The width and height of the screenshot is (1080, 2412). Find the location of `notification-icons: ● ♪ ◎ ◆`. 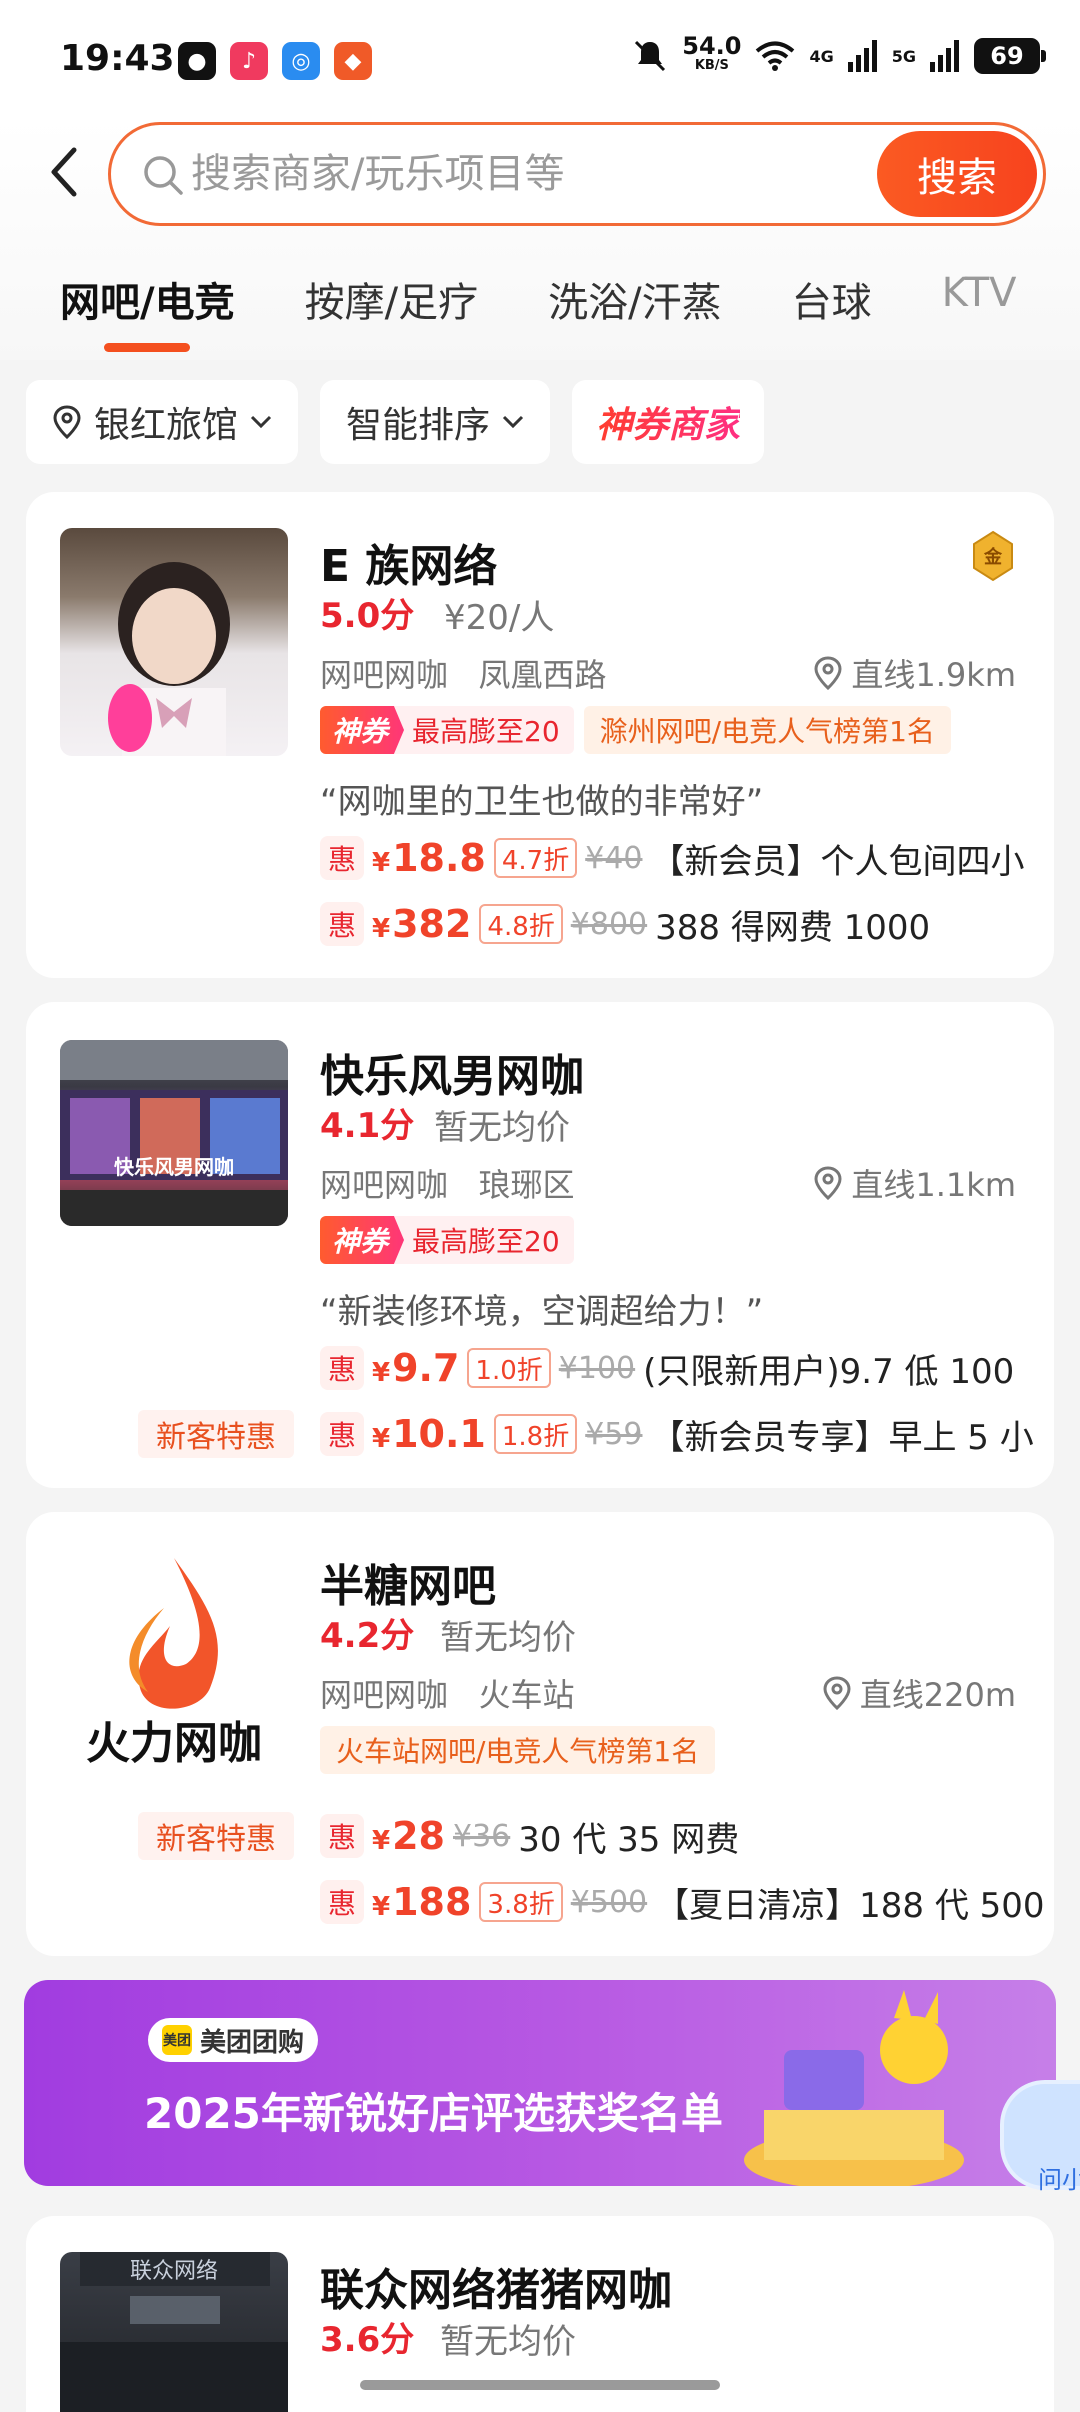

notification-icons: ● ♪ ◎ ◆ is located at coordinates (275, 61).